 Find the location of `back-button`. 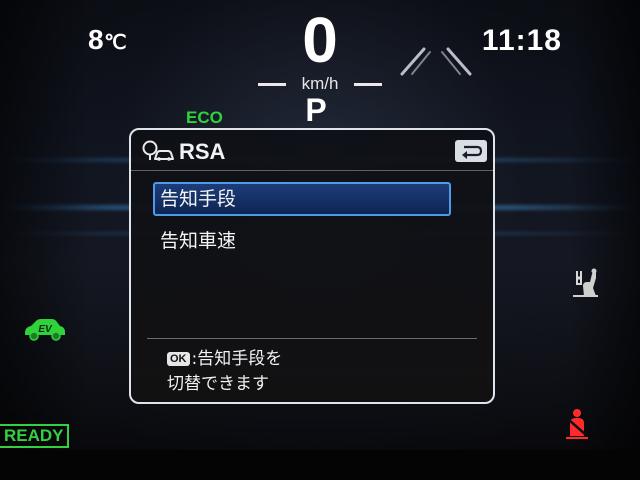

back-button is located at coordinates (471, 151).